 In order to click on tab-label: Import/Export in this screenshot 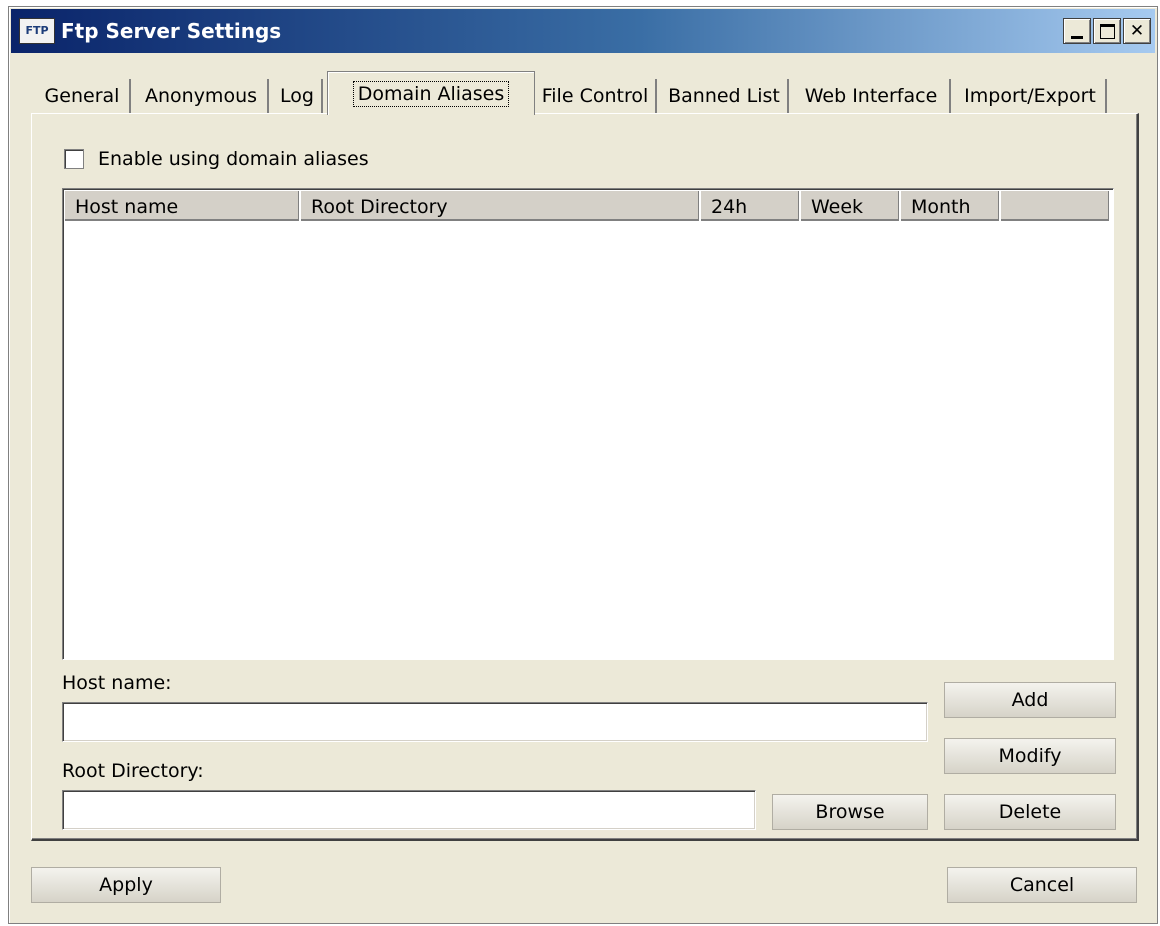, I will do `click(1030, 96)`.